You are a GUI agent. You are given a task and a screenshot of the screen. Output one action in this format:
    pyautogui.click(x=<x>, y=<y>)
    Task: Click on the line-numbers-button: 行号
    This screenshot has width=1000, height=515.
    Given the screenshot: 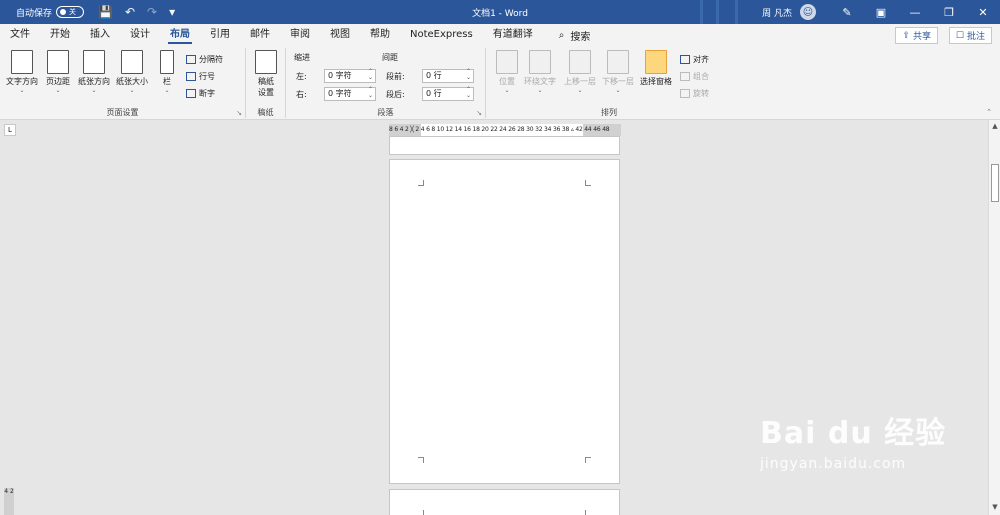 What is the action you would take?
    pyautogui.click(x=200, y=76)
    